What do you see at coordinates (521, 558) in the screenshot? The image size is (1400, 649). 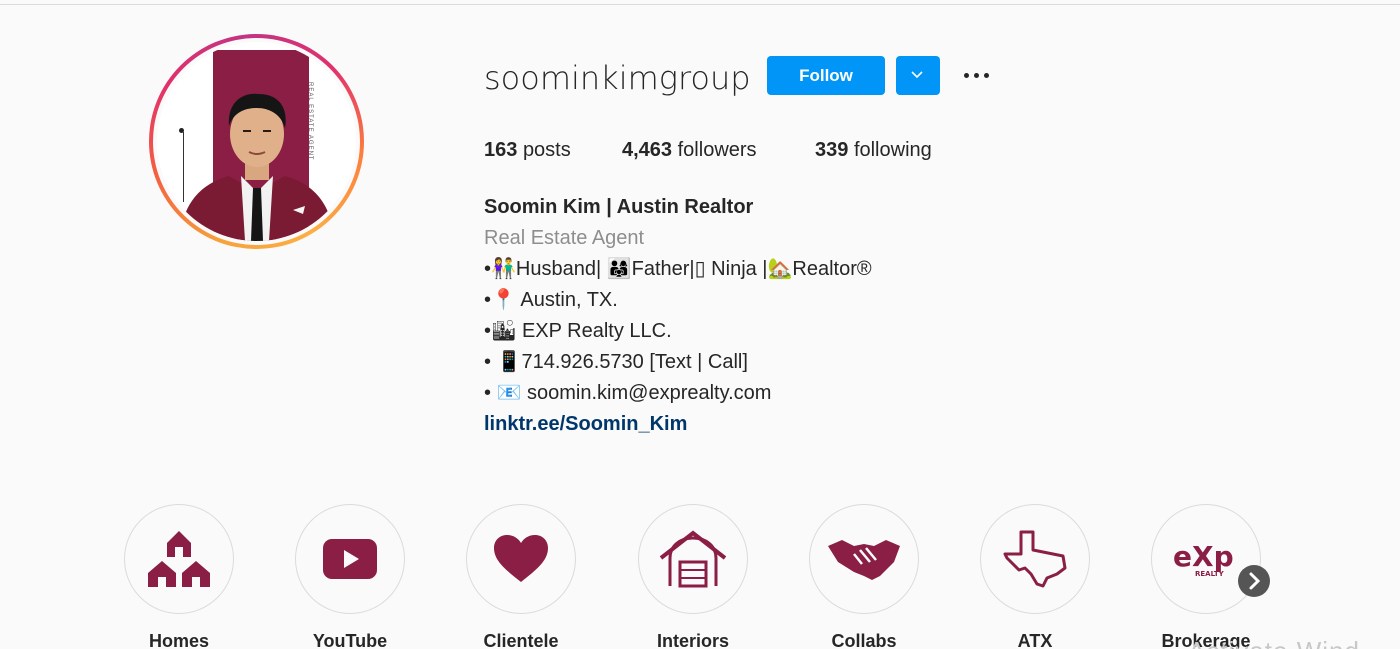 I see `heart-icon` at bounding box center [521, 558].